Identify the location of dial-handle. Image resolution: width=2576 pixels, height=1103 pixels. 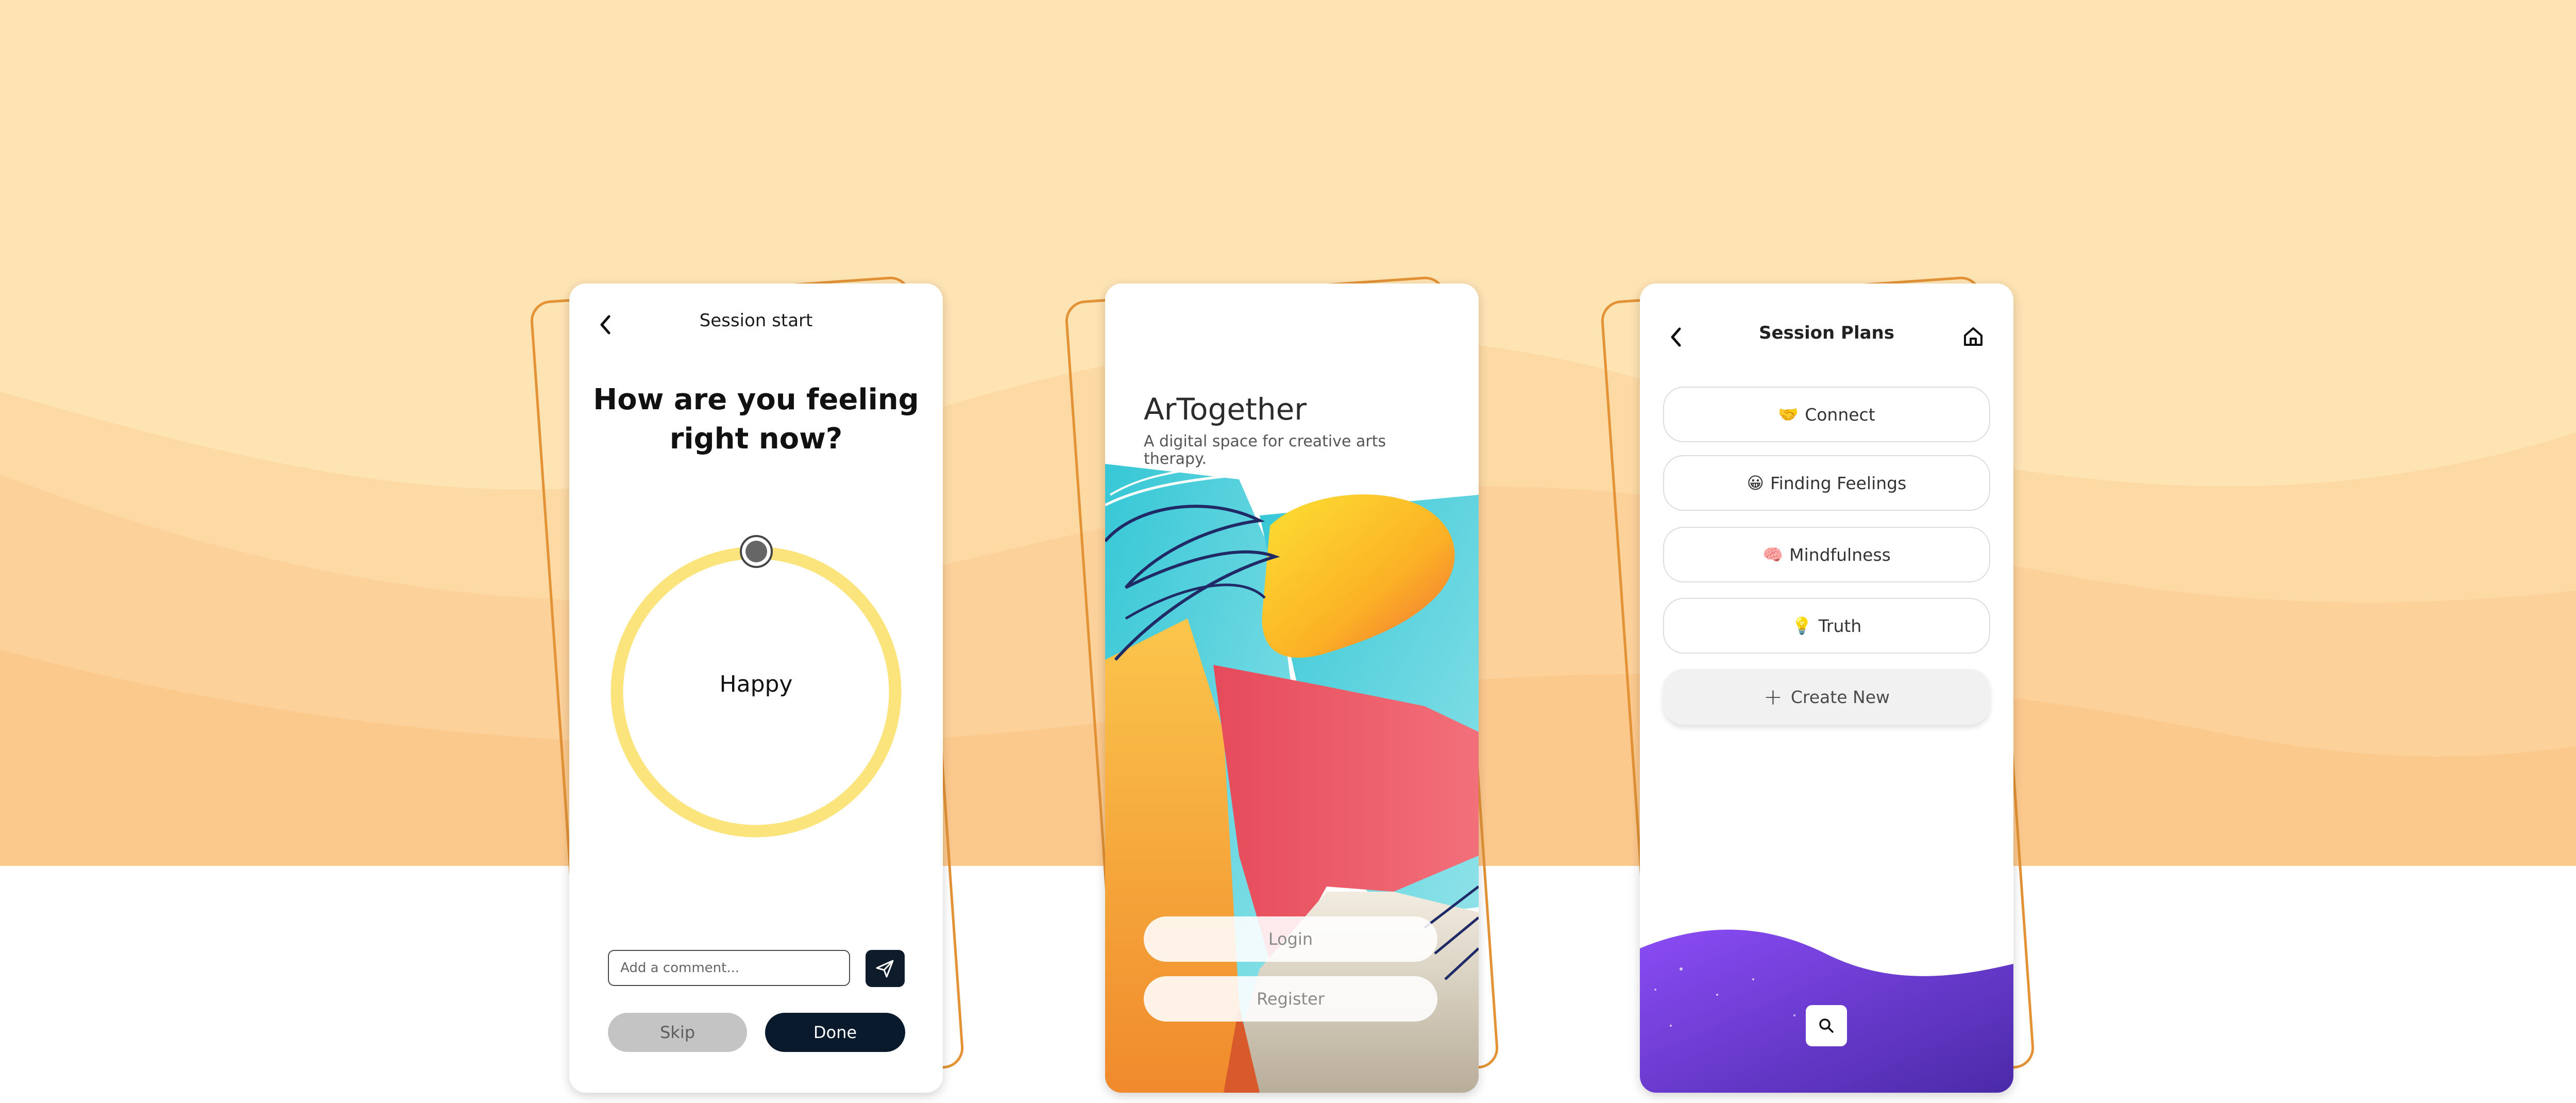
(756, 551).